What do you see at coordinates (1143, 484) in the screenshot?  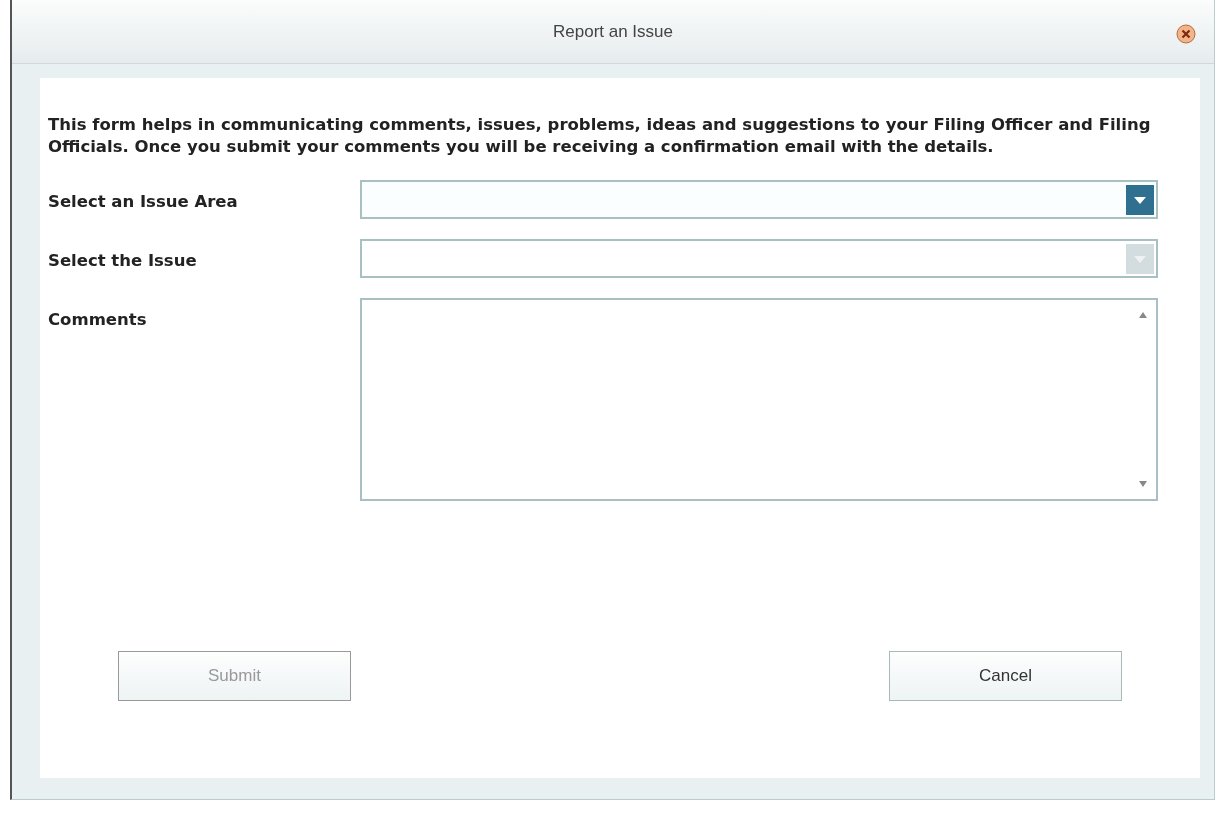 I see `scroll-down-icon` at bounding box center [1143, 484].